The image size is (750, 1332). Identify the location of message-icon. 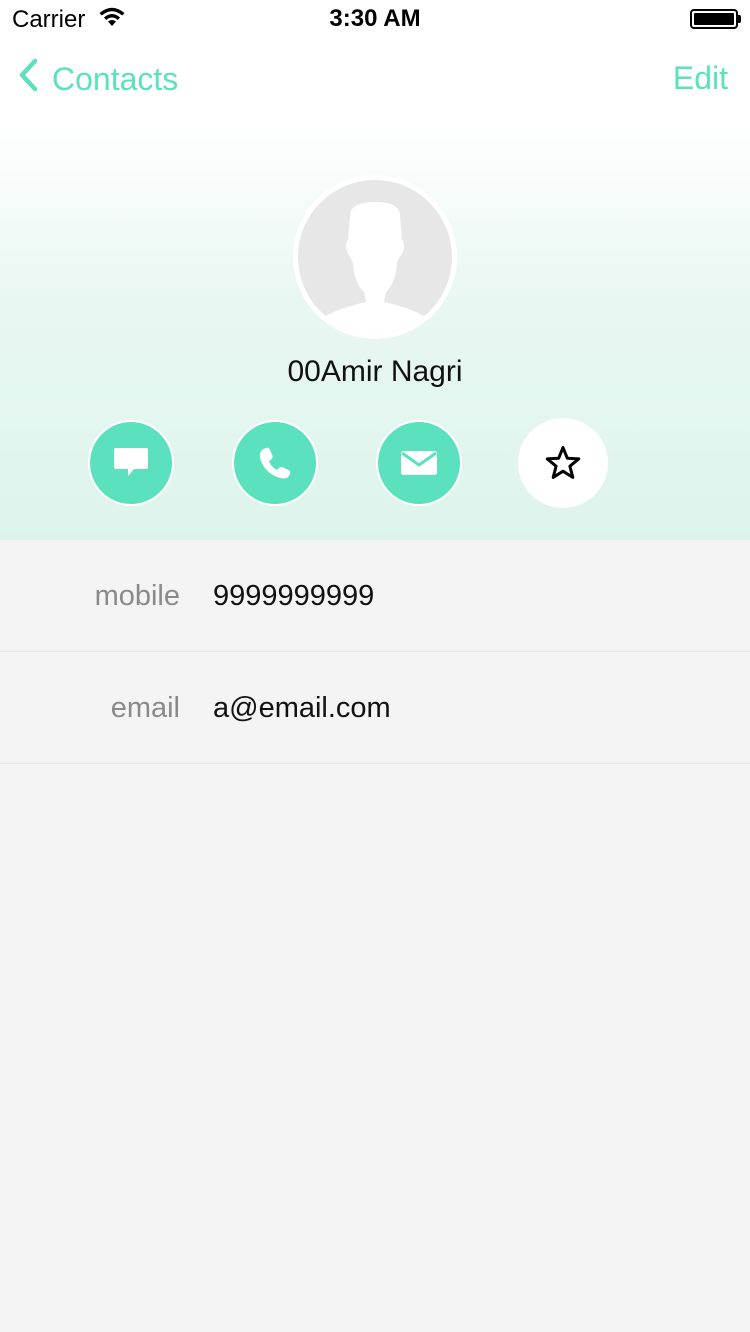
(131, 462).